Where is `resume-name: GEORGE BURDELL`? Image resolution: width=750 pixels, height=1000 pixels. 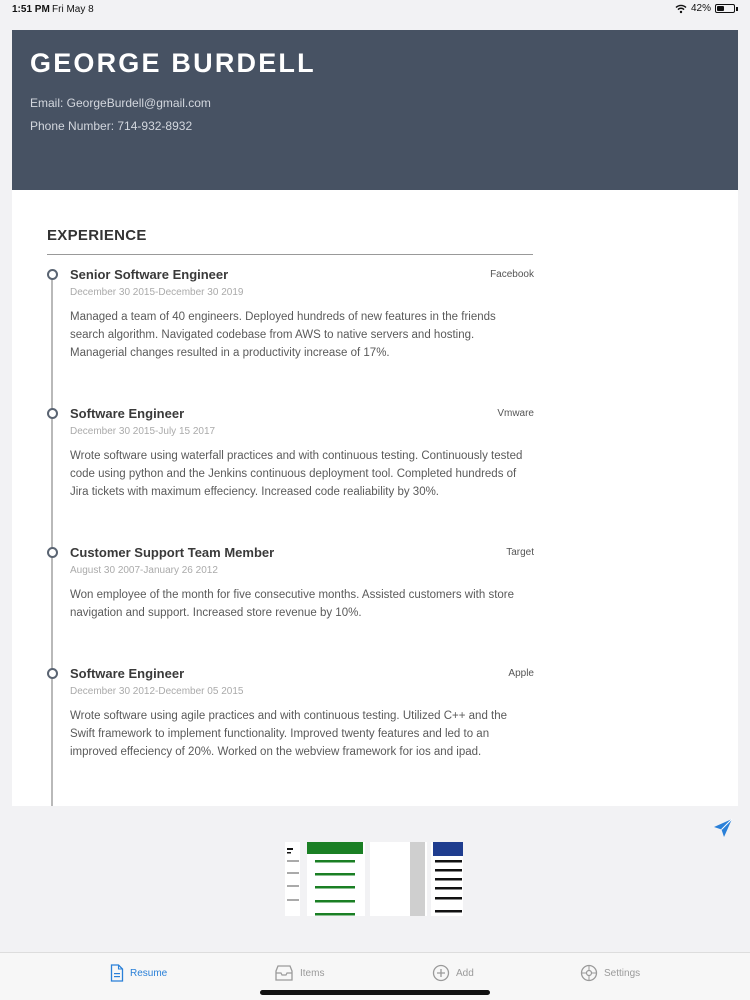
resume-name: GEORGE BURDELL is located at coordinates (173, 63).